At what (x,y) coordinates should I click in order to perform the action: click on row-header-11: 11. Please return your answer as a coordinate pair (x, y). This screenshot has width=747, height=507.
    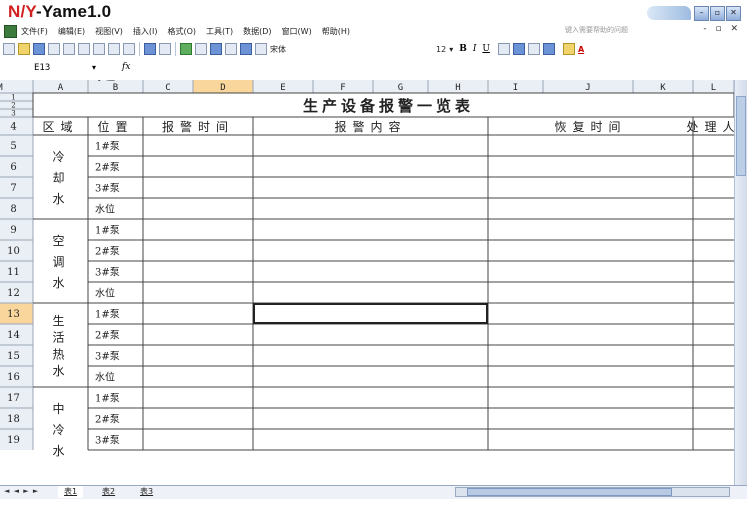
    Looking at the image, I should click on (13, 272).